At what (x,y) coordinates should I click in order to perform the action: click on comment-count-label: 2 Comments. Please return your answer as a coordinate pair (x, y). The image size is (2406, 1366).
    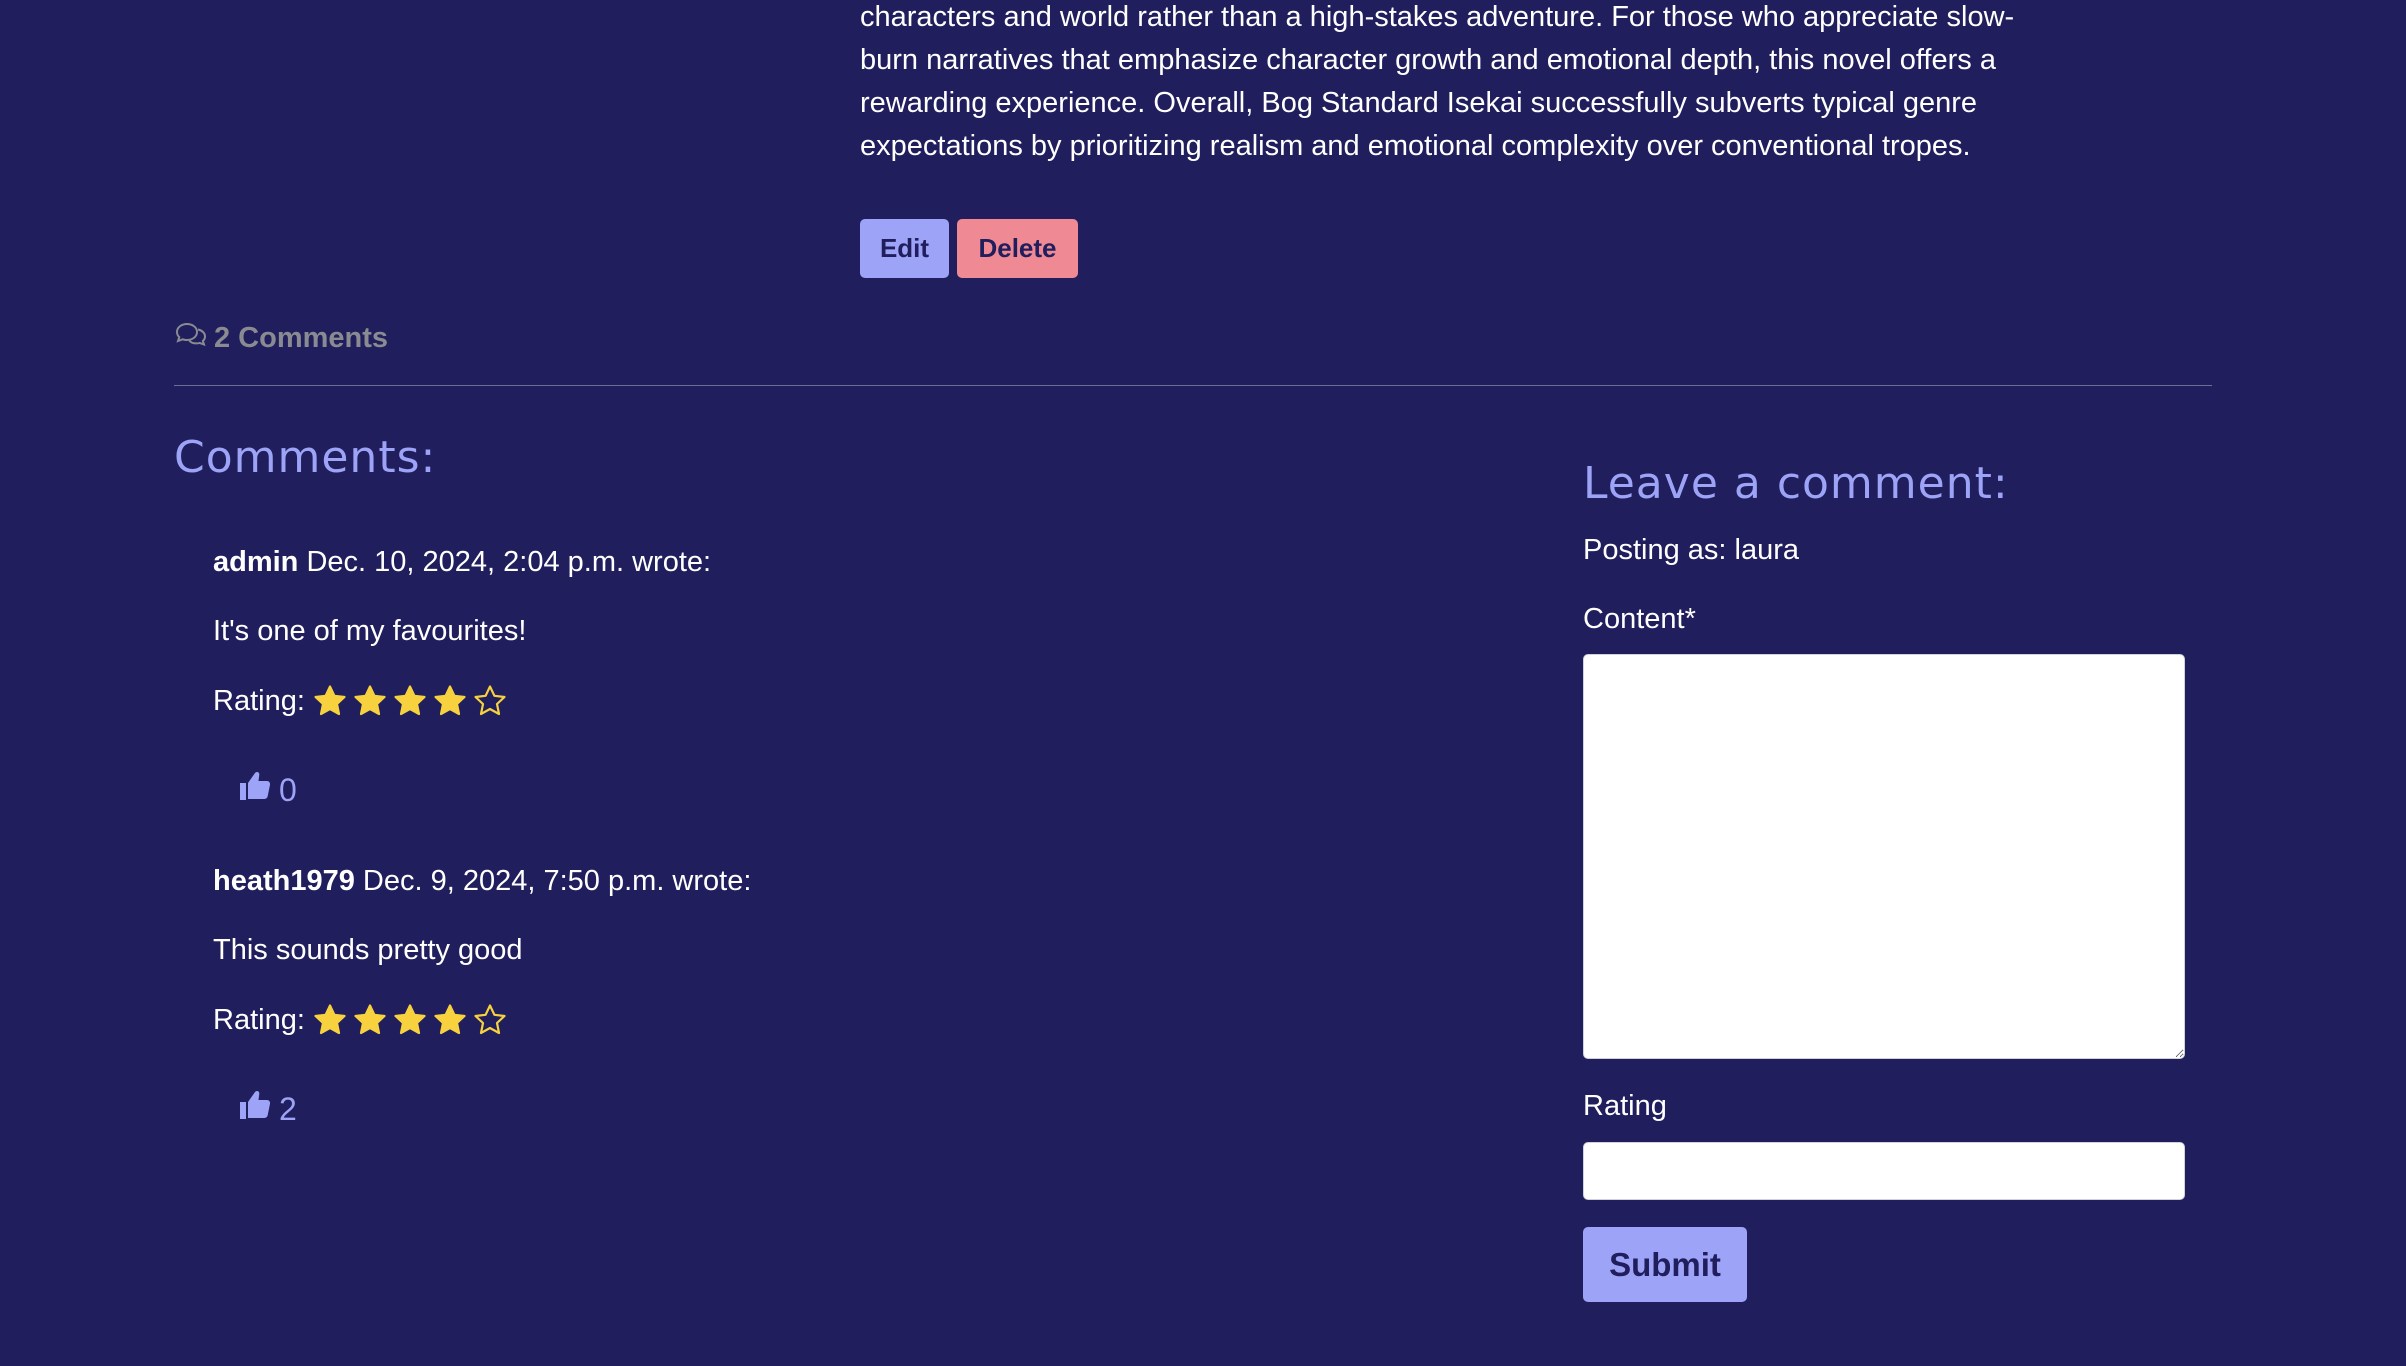
    Looking at the image, I should click on (301, 337).